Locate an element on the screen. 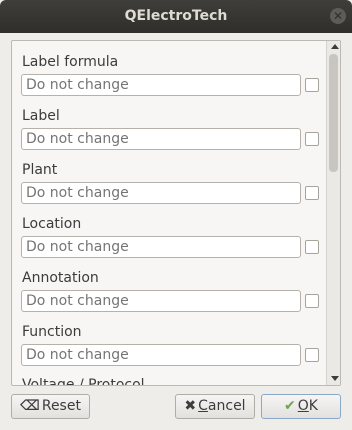 Image resolution: width=352 pixels, height=430 pixels. annotation-label: Annotation is located at coordinates (60, 278).